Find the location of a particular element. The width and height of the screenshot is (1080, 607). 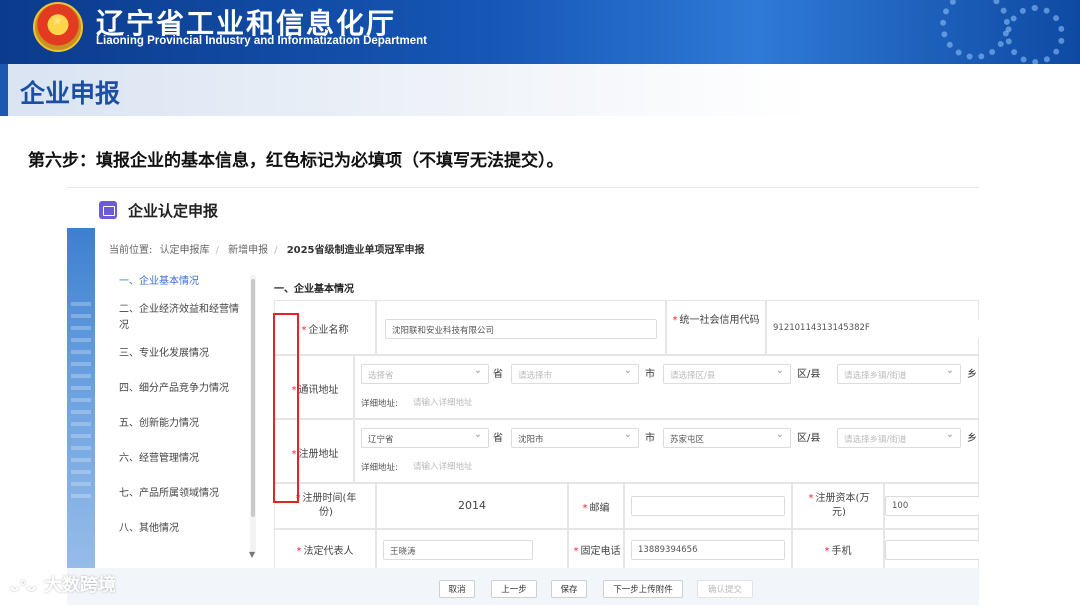

side-menu-item: 七、产品所属领域情况 is located at coordinates (184, 494).